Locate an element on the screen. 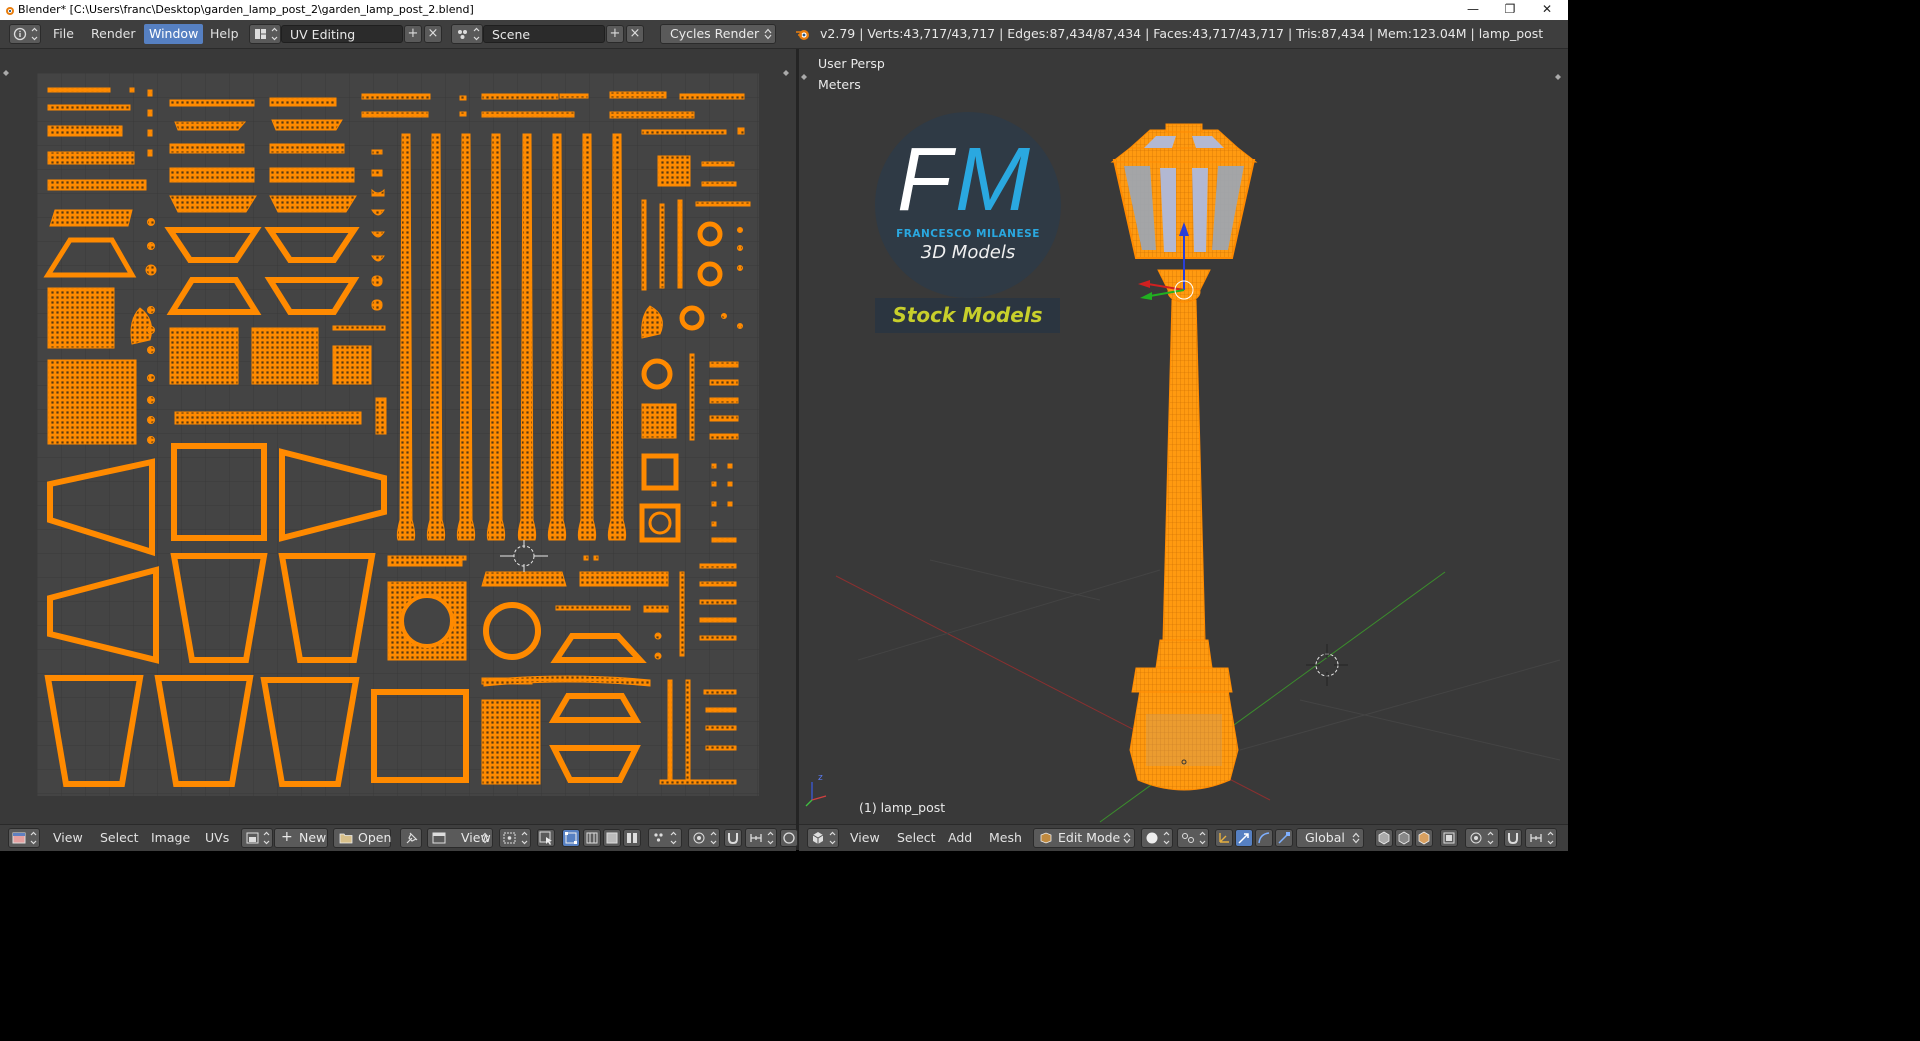 The width and height of the screenshot is (1920, 1041). open-image-button: Open is located at coordinates (362, 838).